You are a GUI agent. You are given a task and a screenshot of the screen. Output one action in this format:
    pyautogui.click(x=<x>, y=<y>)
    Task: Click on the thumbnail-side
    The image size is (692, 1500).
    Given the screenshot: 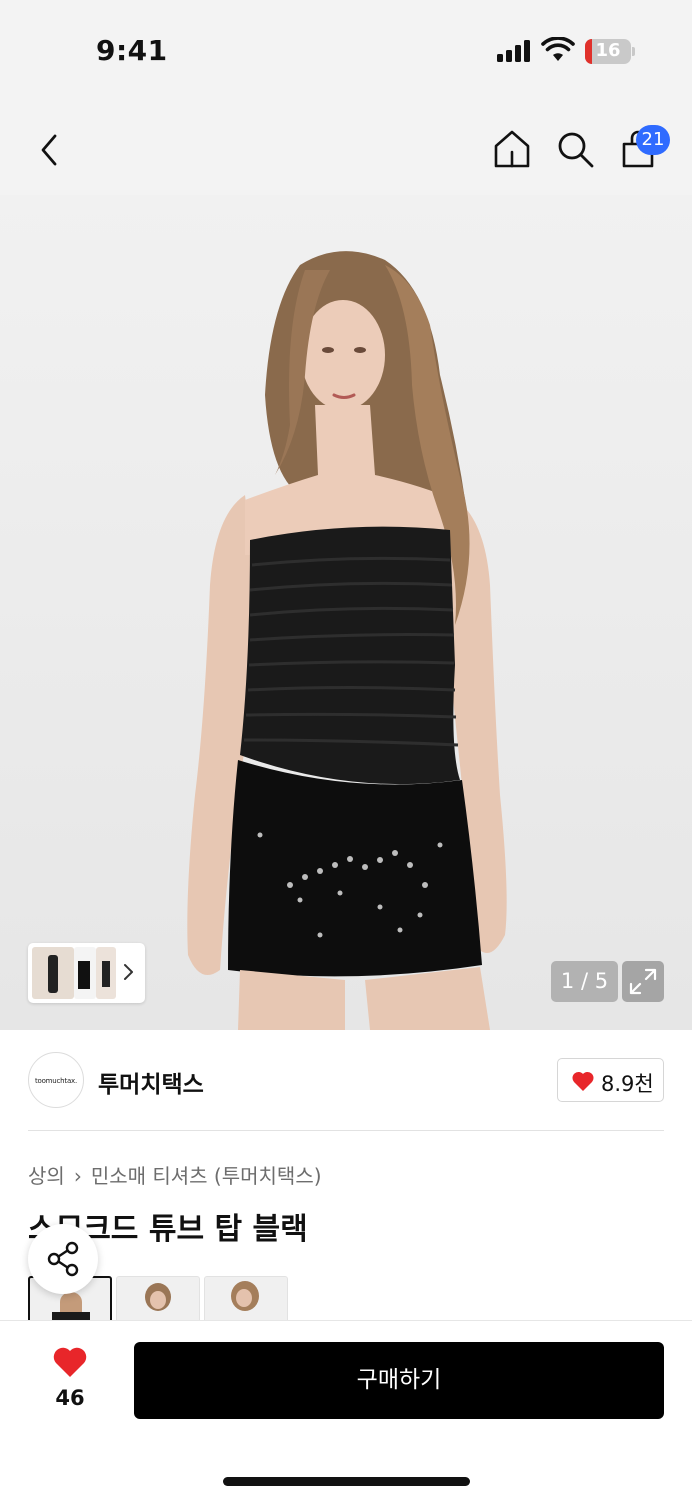 What is the action you would take?
    pyautogui.click(x=106, y=973)
    